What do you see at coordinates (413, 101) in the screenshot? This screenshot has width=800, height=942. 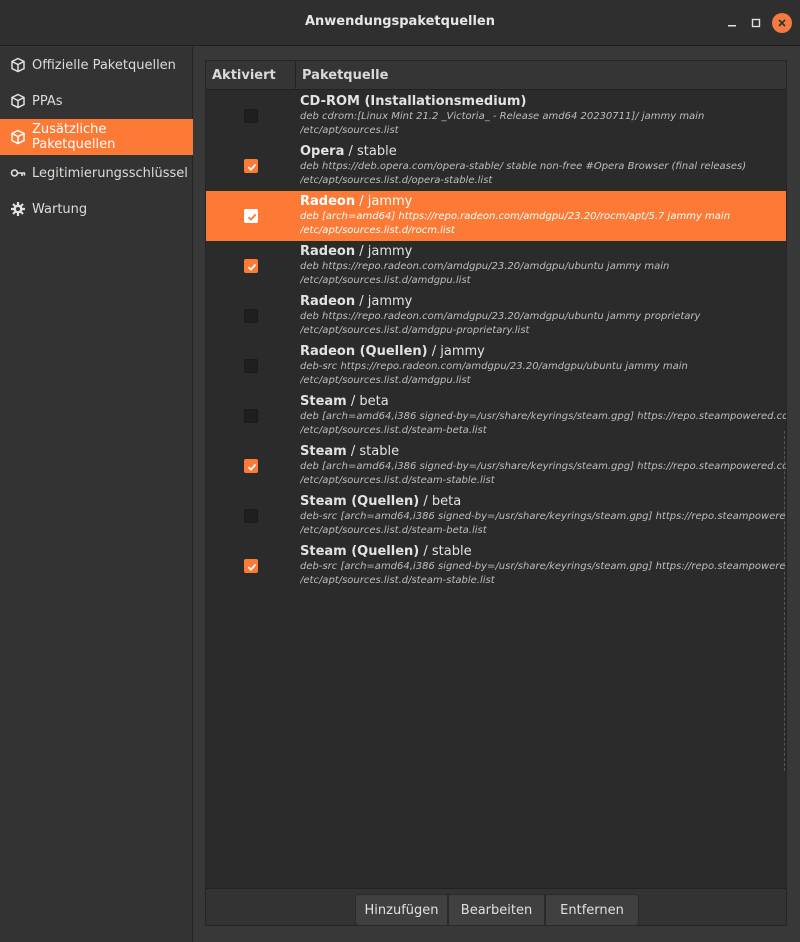 I see `source-name: CD-ROM (Installationsmedium)` at bounding box center [413, 101].